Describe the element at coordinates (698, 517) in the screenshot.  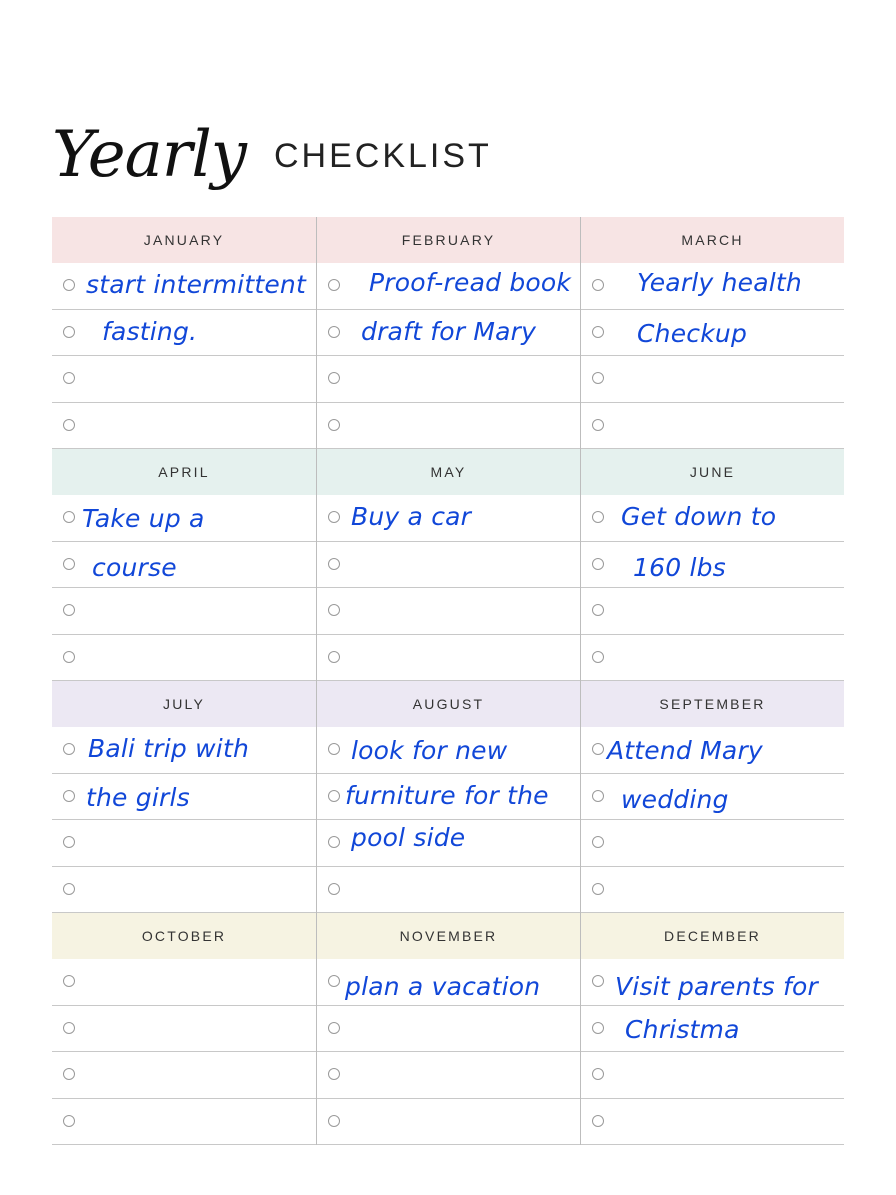
I see `handwritten-entry: Get down to` at that location.